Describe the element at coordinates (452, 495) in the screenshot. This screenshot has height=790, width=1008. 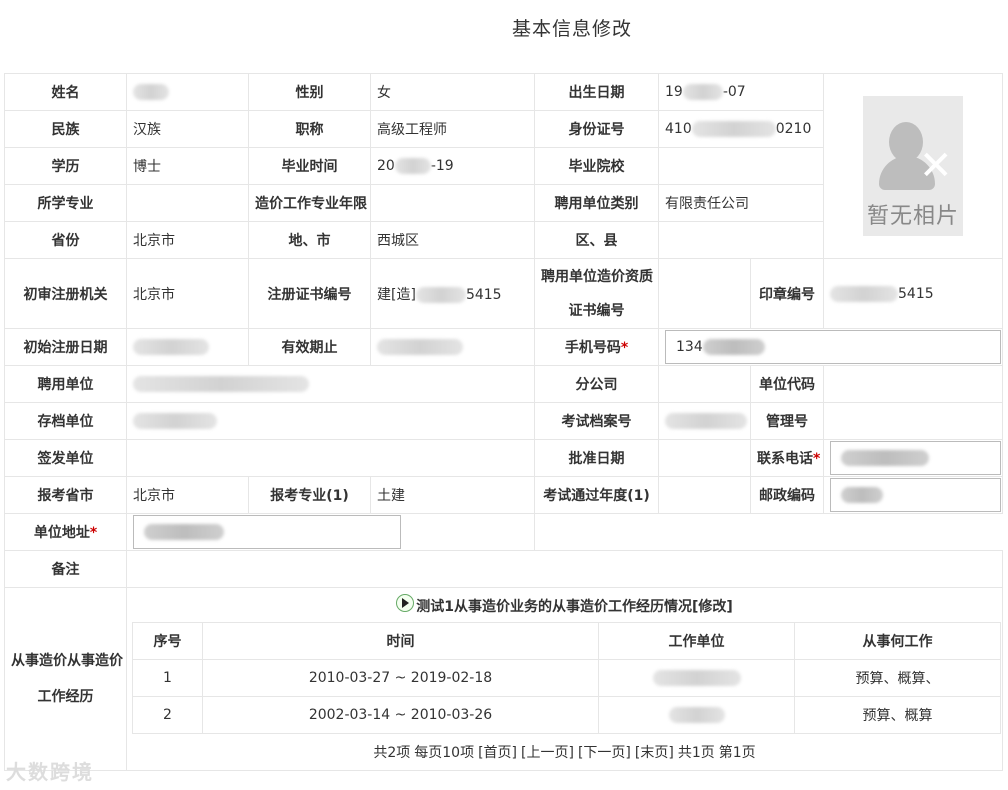
I see `exam-major-value: 土建` at that location.